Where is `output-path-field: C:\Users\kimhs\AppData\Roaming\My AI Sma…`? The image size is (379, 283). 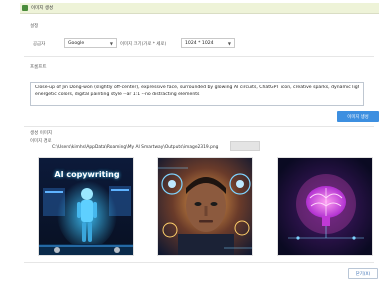
output-path-field: C:\Users\kimhs\AppData\Roaming\My AI Sma… is located at coordinates (140, 147).